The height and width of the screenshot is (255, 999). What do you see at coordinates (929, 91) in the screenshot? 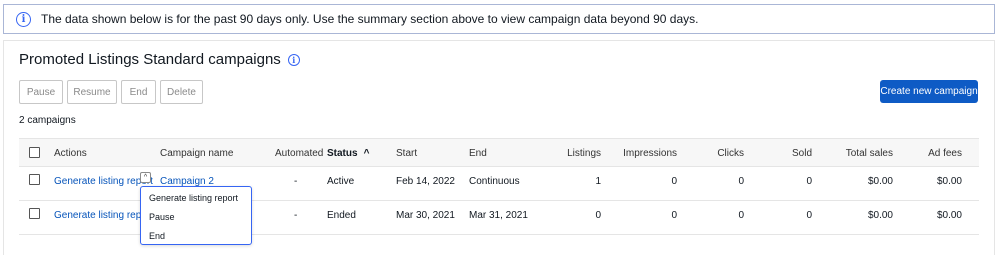
I see `create-campaign-button: Create new campaign` at bounding box center [929, 91].